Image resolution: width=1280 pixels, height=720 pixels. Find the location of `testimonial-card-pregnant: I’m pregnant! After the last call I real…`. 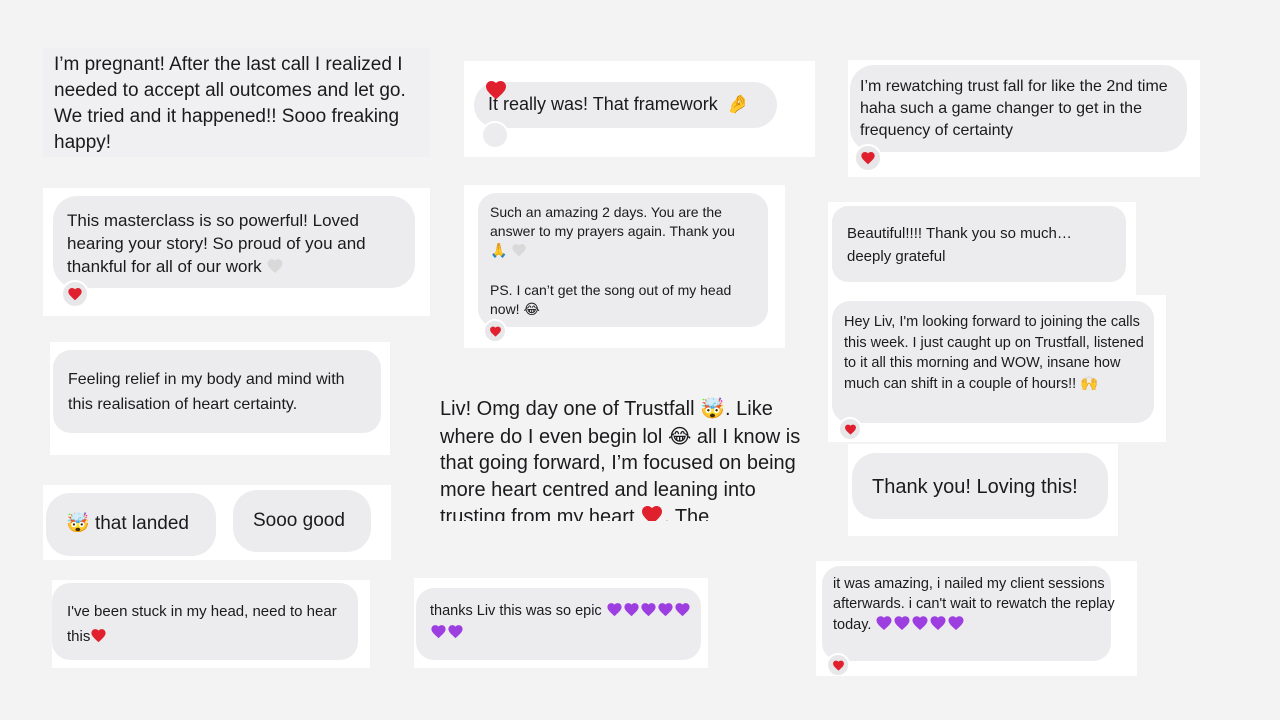

testimonial-card-pregnant: I’m pregnant! After the last call I real… is located at coordinates (236, 102).